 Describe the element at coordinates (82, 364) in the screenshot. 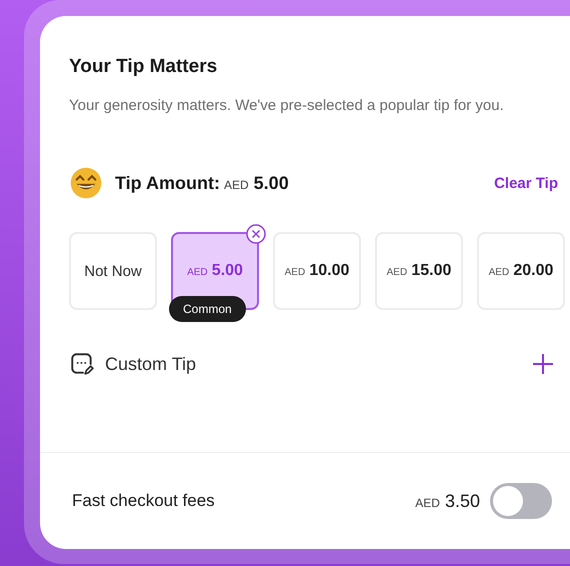

I see `message-edit-icon` at that location.